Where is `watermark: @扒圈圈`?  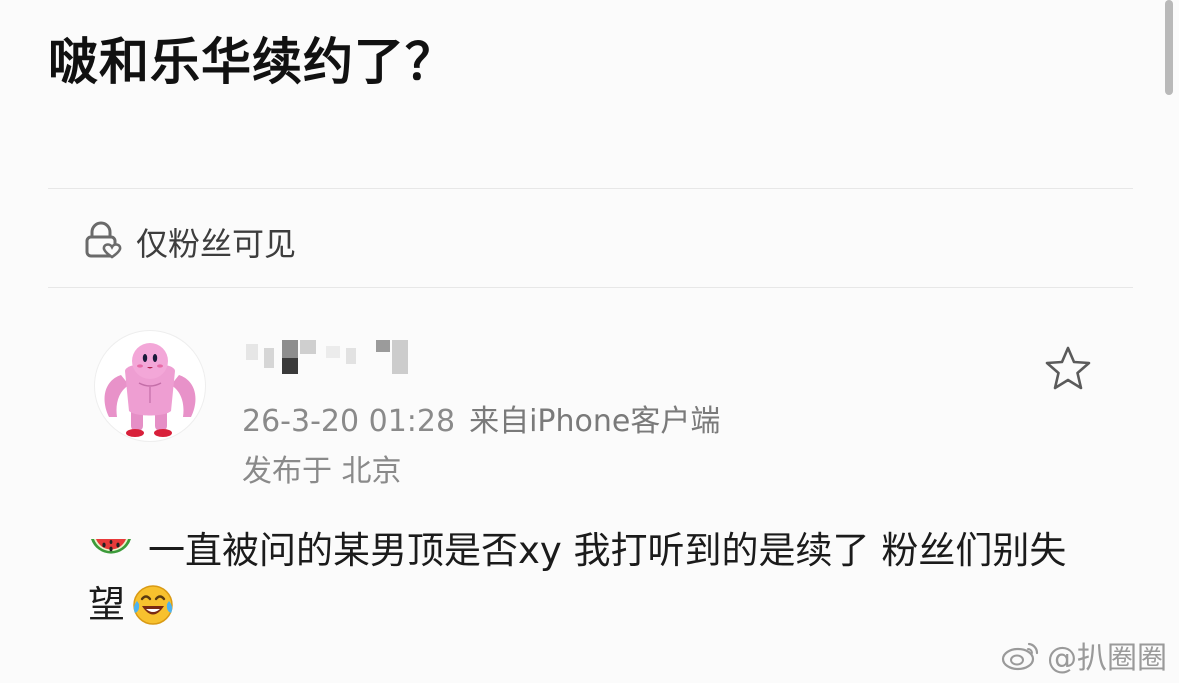 watermark: @扒圈圈 is located at coordinates (1084, 655).